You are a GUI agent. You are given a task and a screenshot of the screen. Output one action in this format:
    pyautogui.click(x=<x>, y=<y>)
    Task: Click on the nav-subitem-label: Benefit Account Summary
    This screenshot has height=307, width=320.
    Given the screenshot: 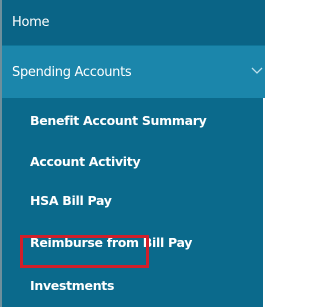 What is the action you would take?
    pyautogui.click(x=118, y=120)
    